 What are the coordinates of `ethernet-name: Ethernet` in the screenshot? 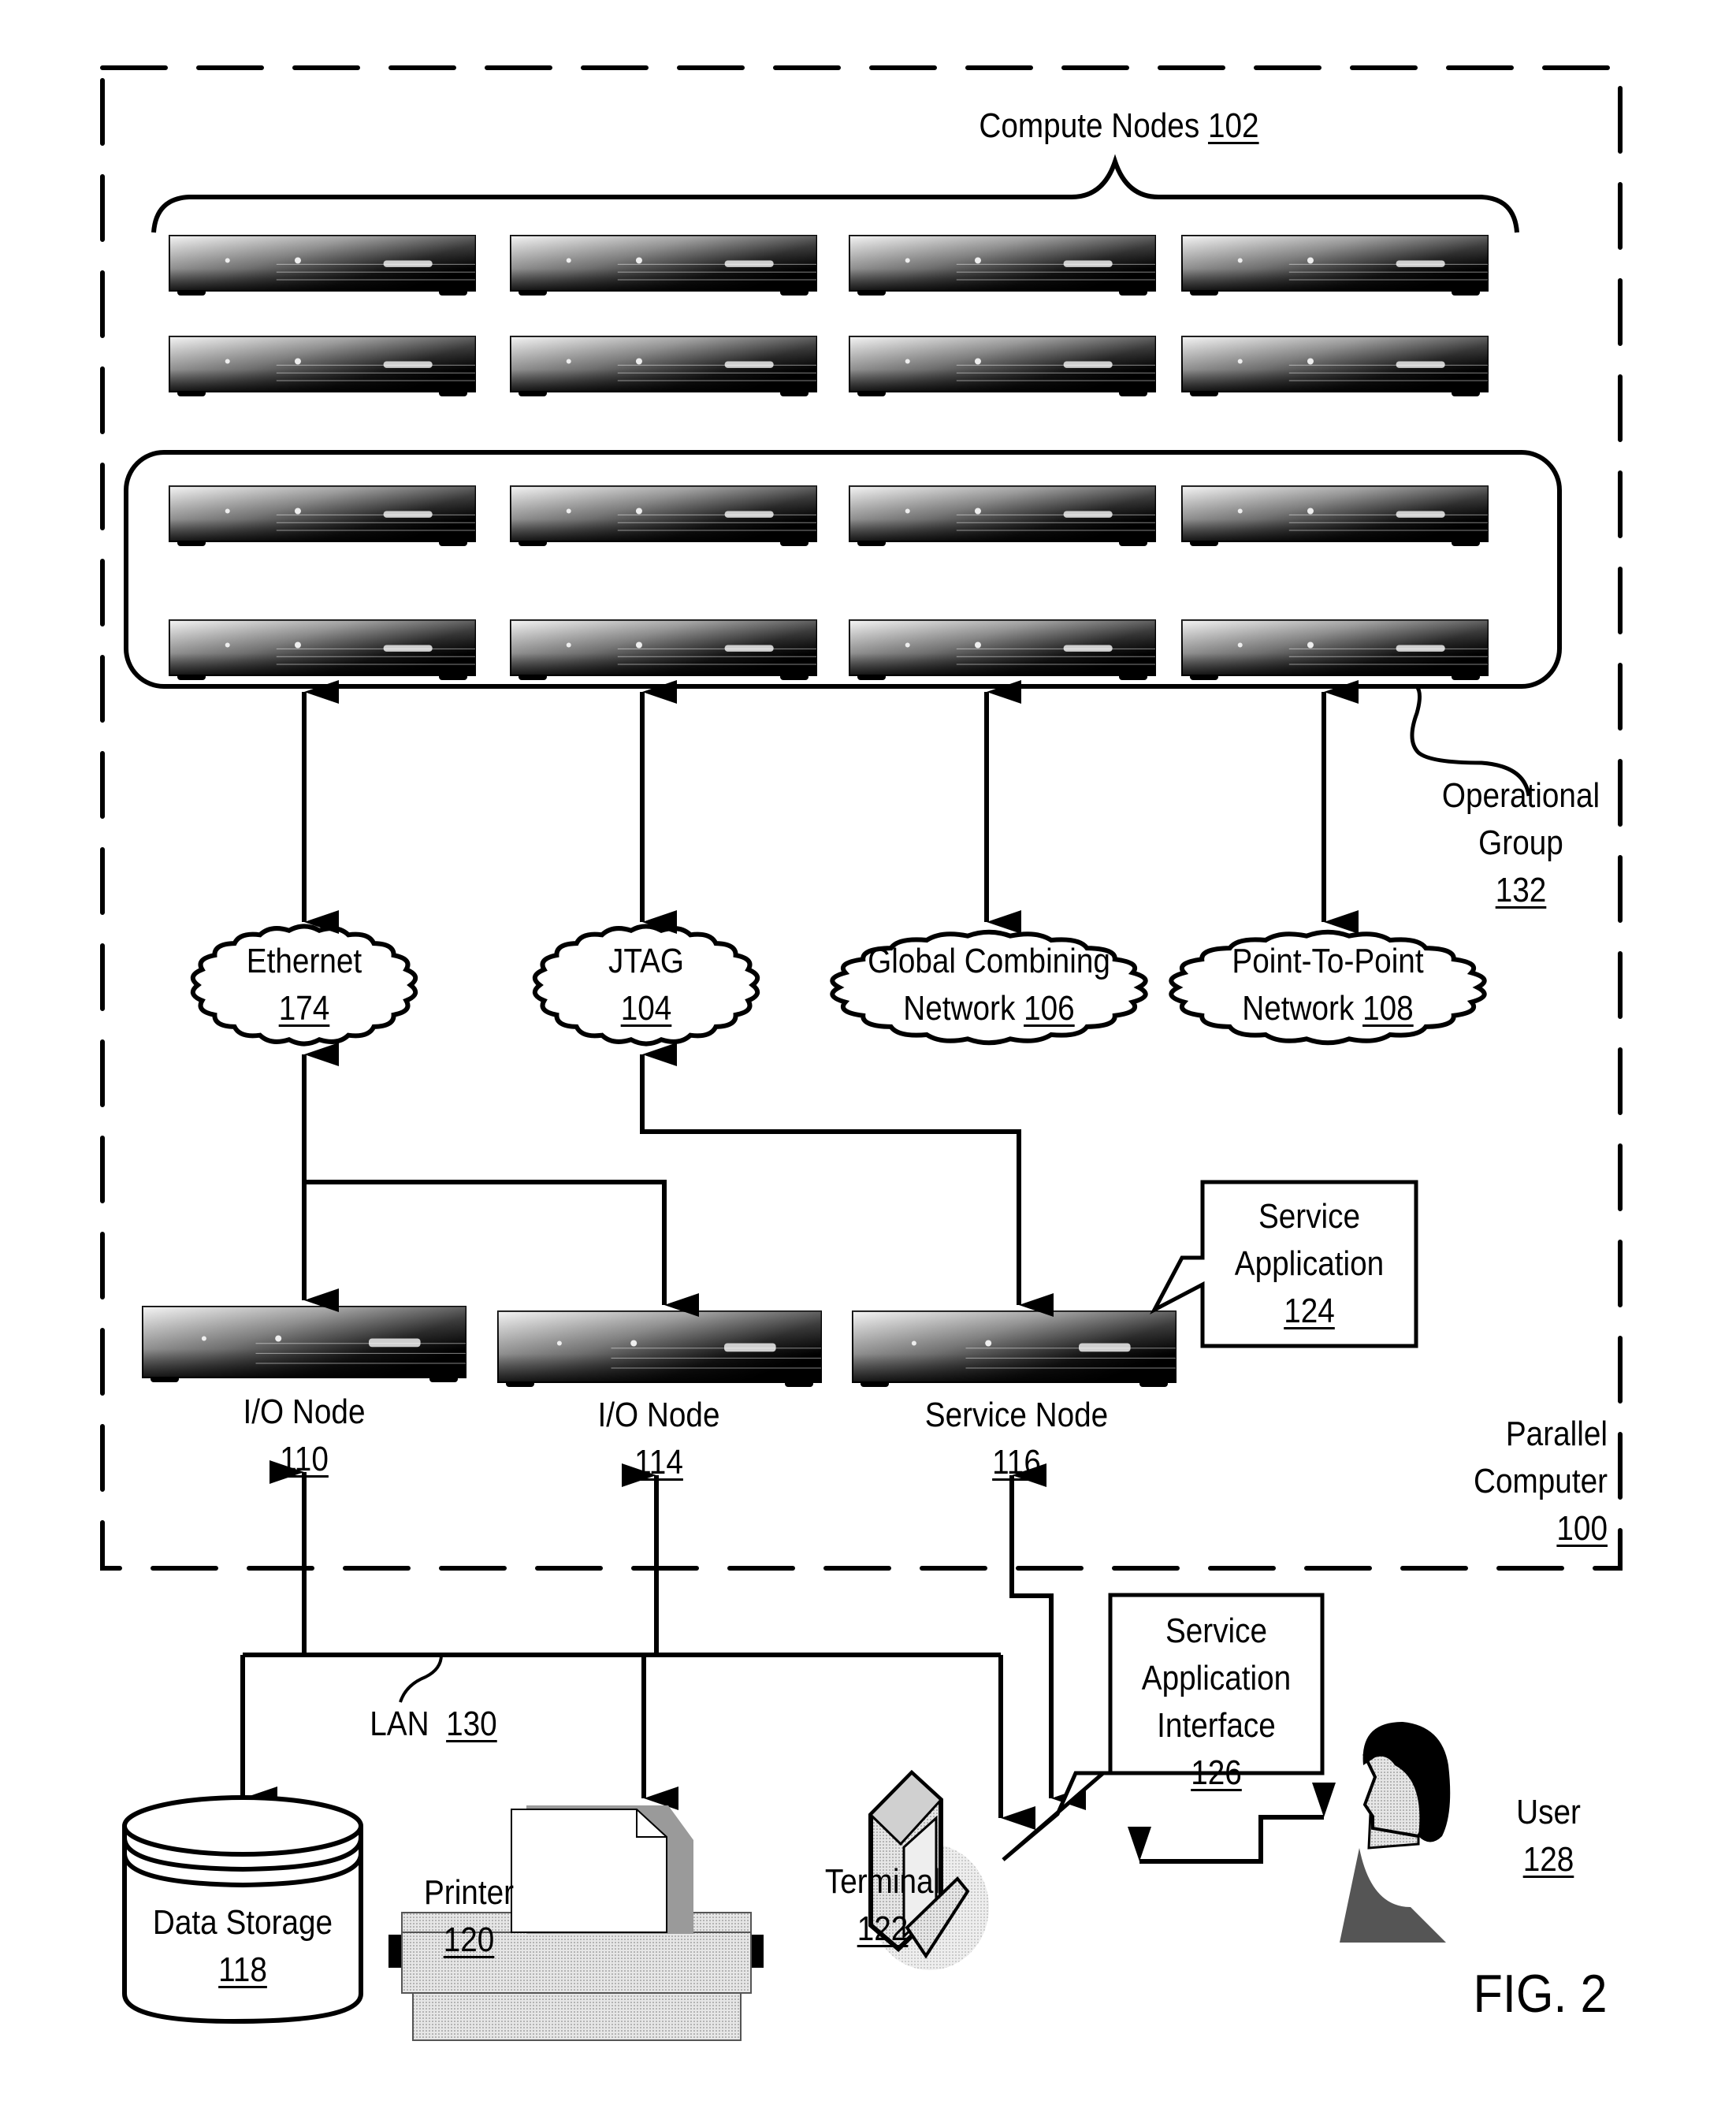 It's located at (304, 961).